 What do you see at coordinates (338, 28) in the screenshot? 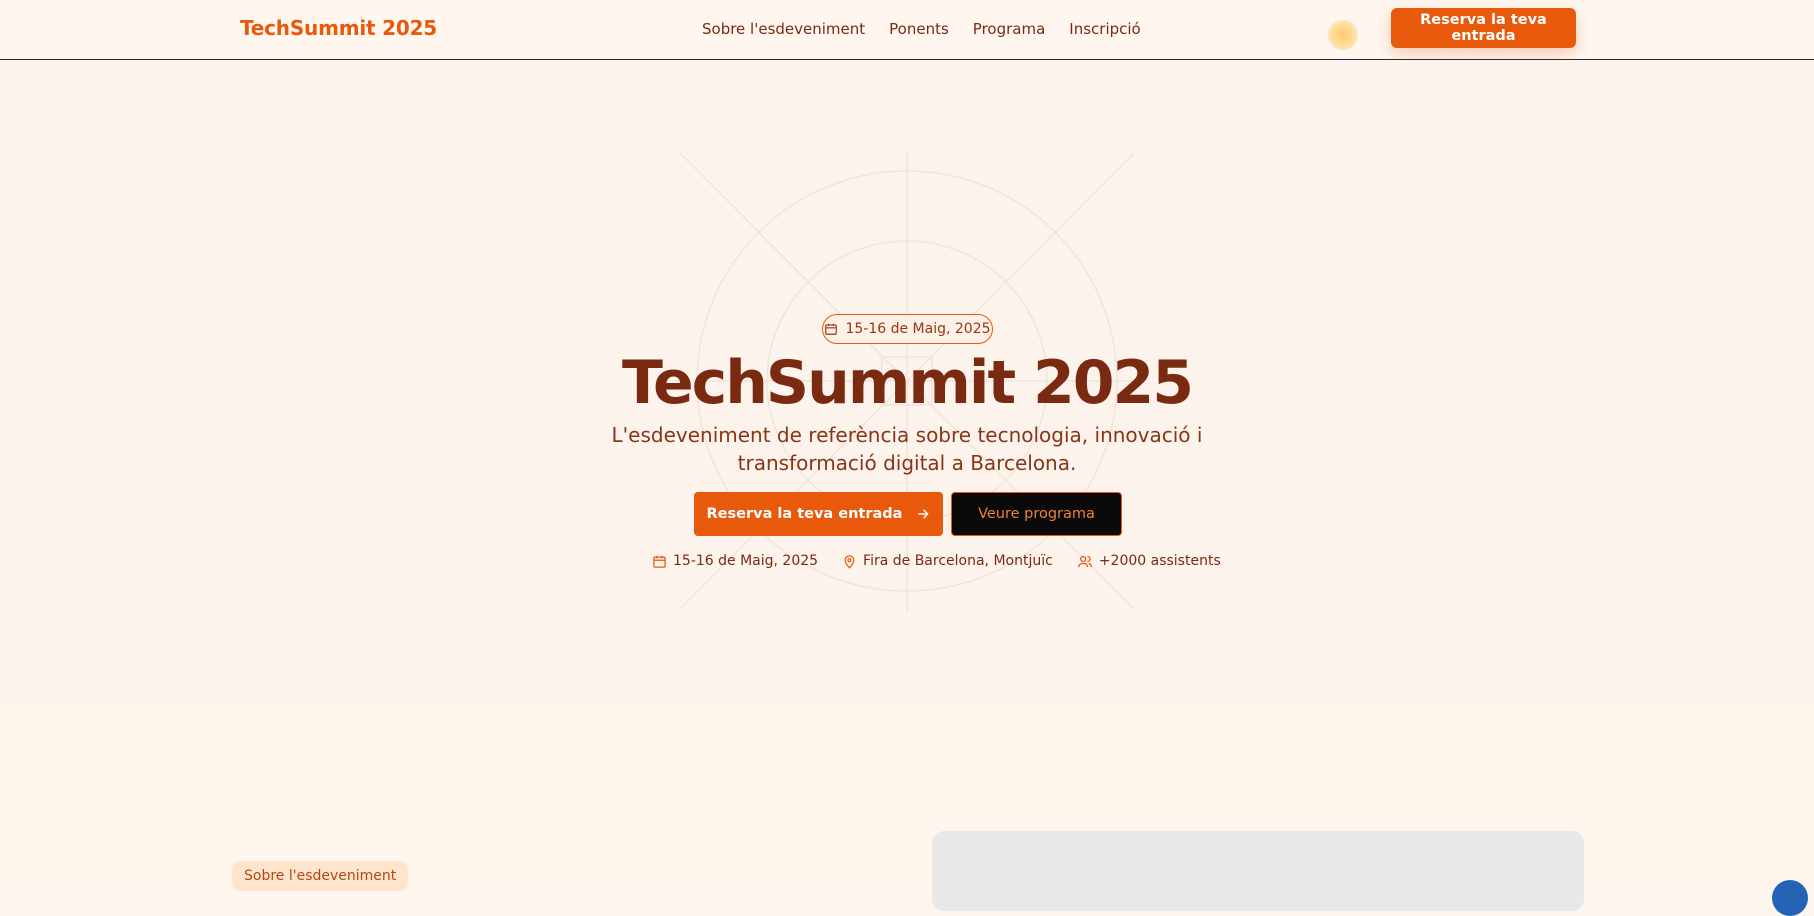
I see `brand-logo: TechSummit 2025` at bounding box center [338, 28].